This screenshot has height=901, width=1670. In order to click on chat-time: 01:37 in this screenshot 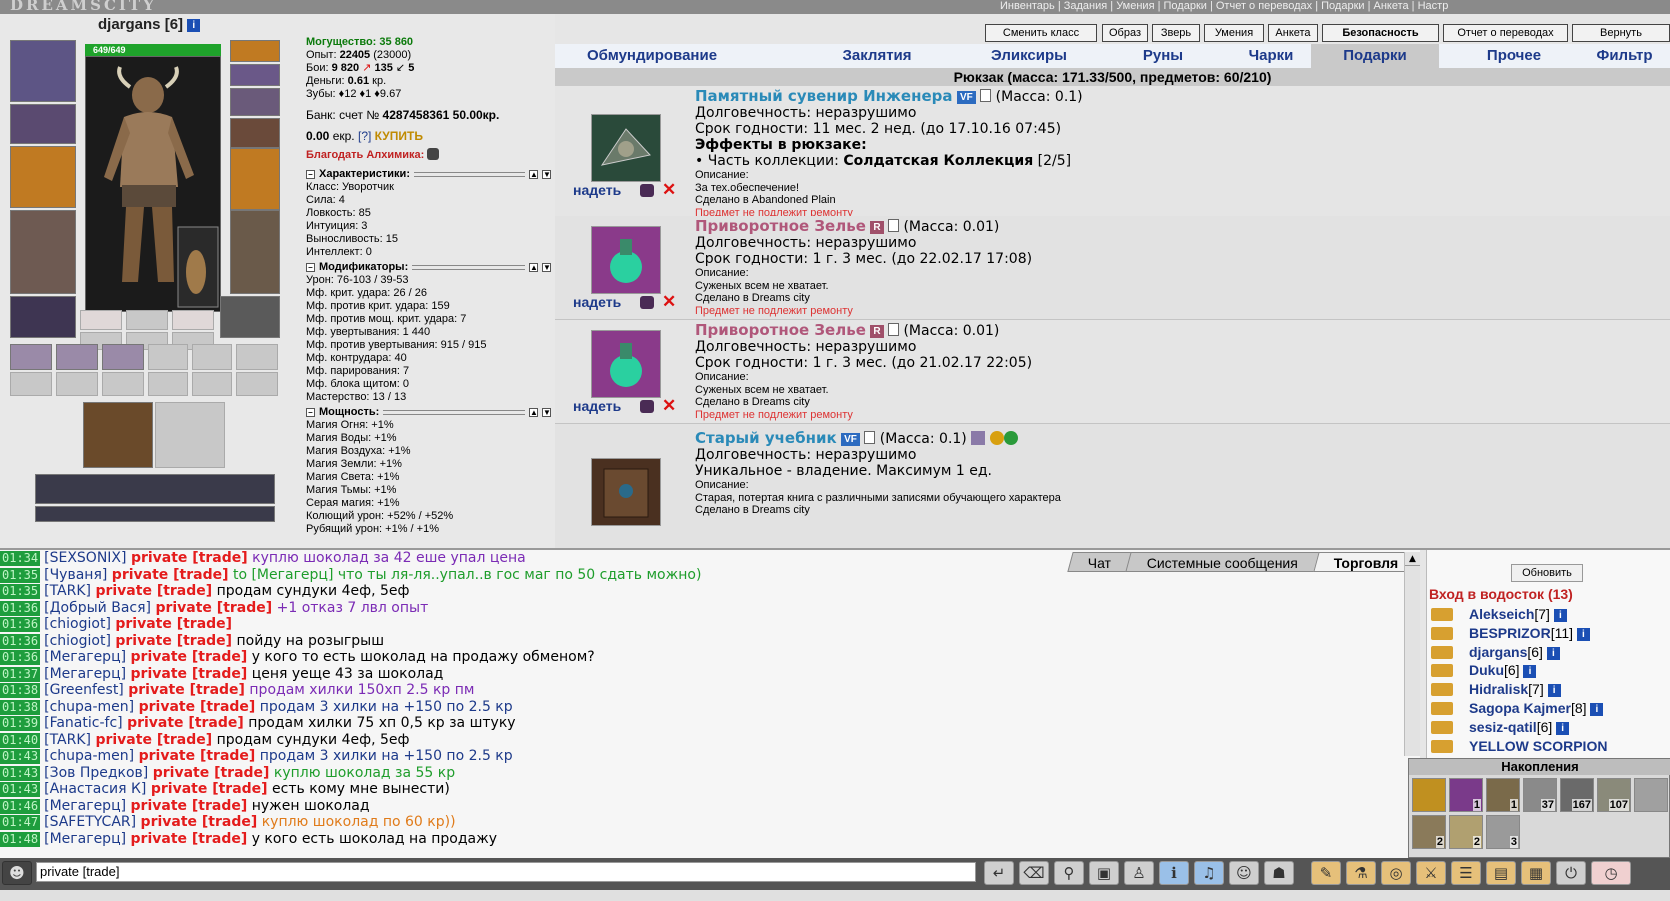, I will do `click(20, 674)`.